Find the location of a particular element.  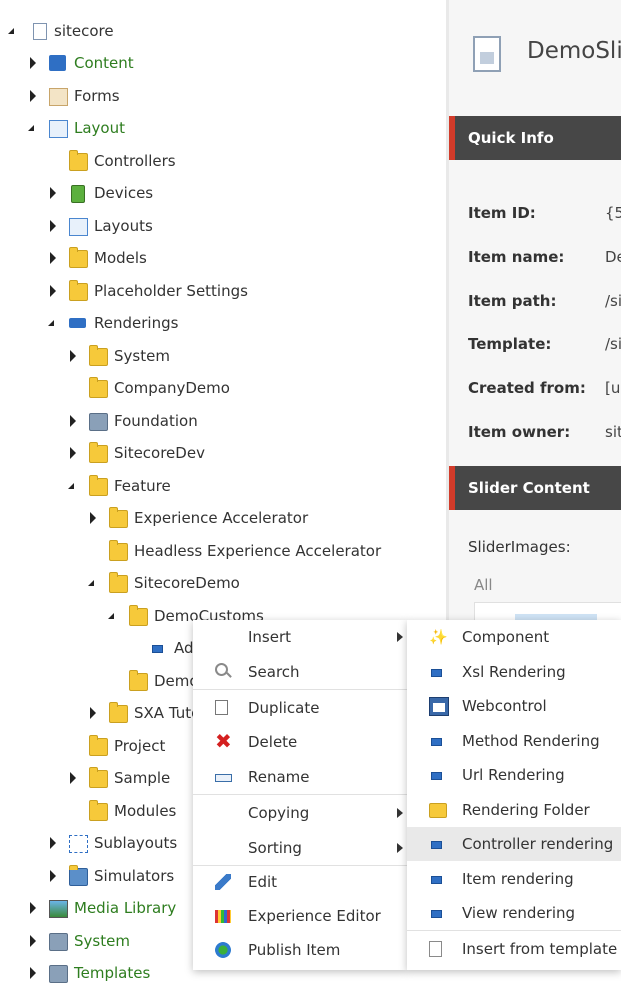

submenu-item-rendering-folder: Rendering Folder is located at coordinates (514, 810).